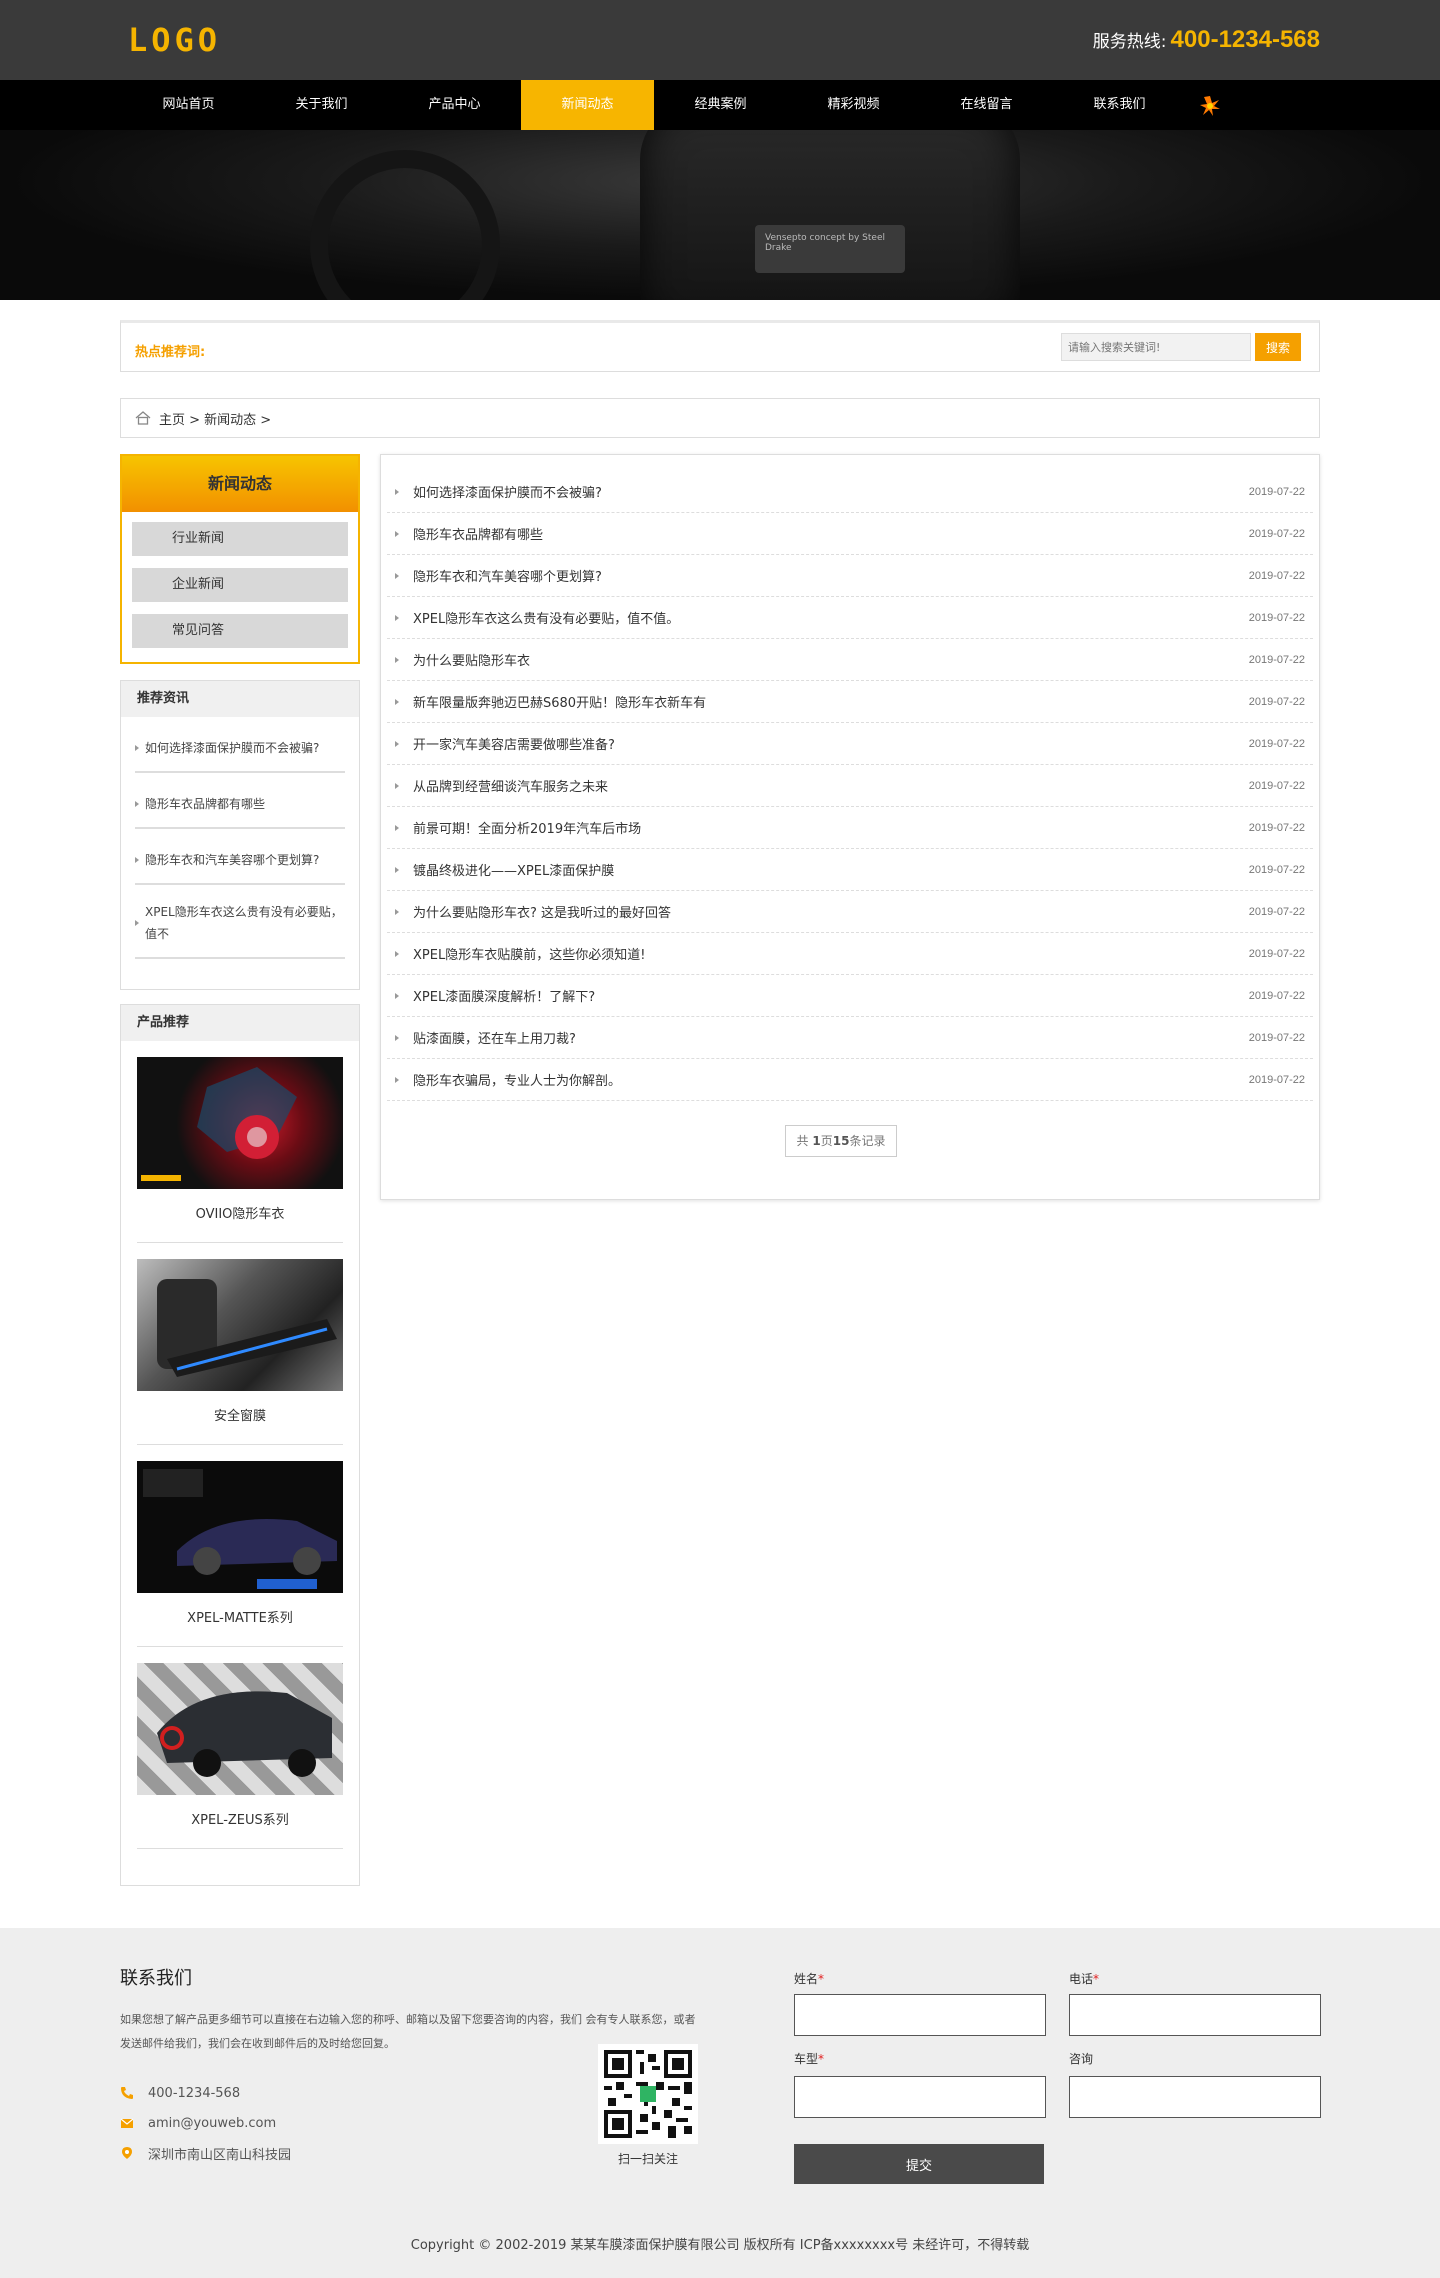 Image resolution: width=1440 pixels, height=2278 pixels. Describe the element at coordinates (850, 660) in the screenshot. I see `news-list-item: 为什么要贴隐形车衣 2019-07-22` at that location.